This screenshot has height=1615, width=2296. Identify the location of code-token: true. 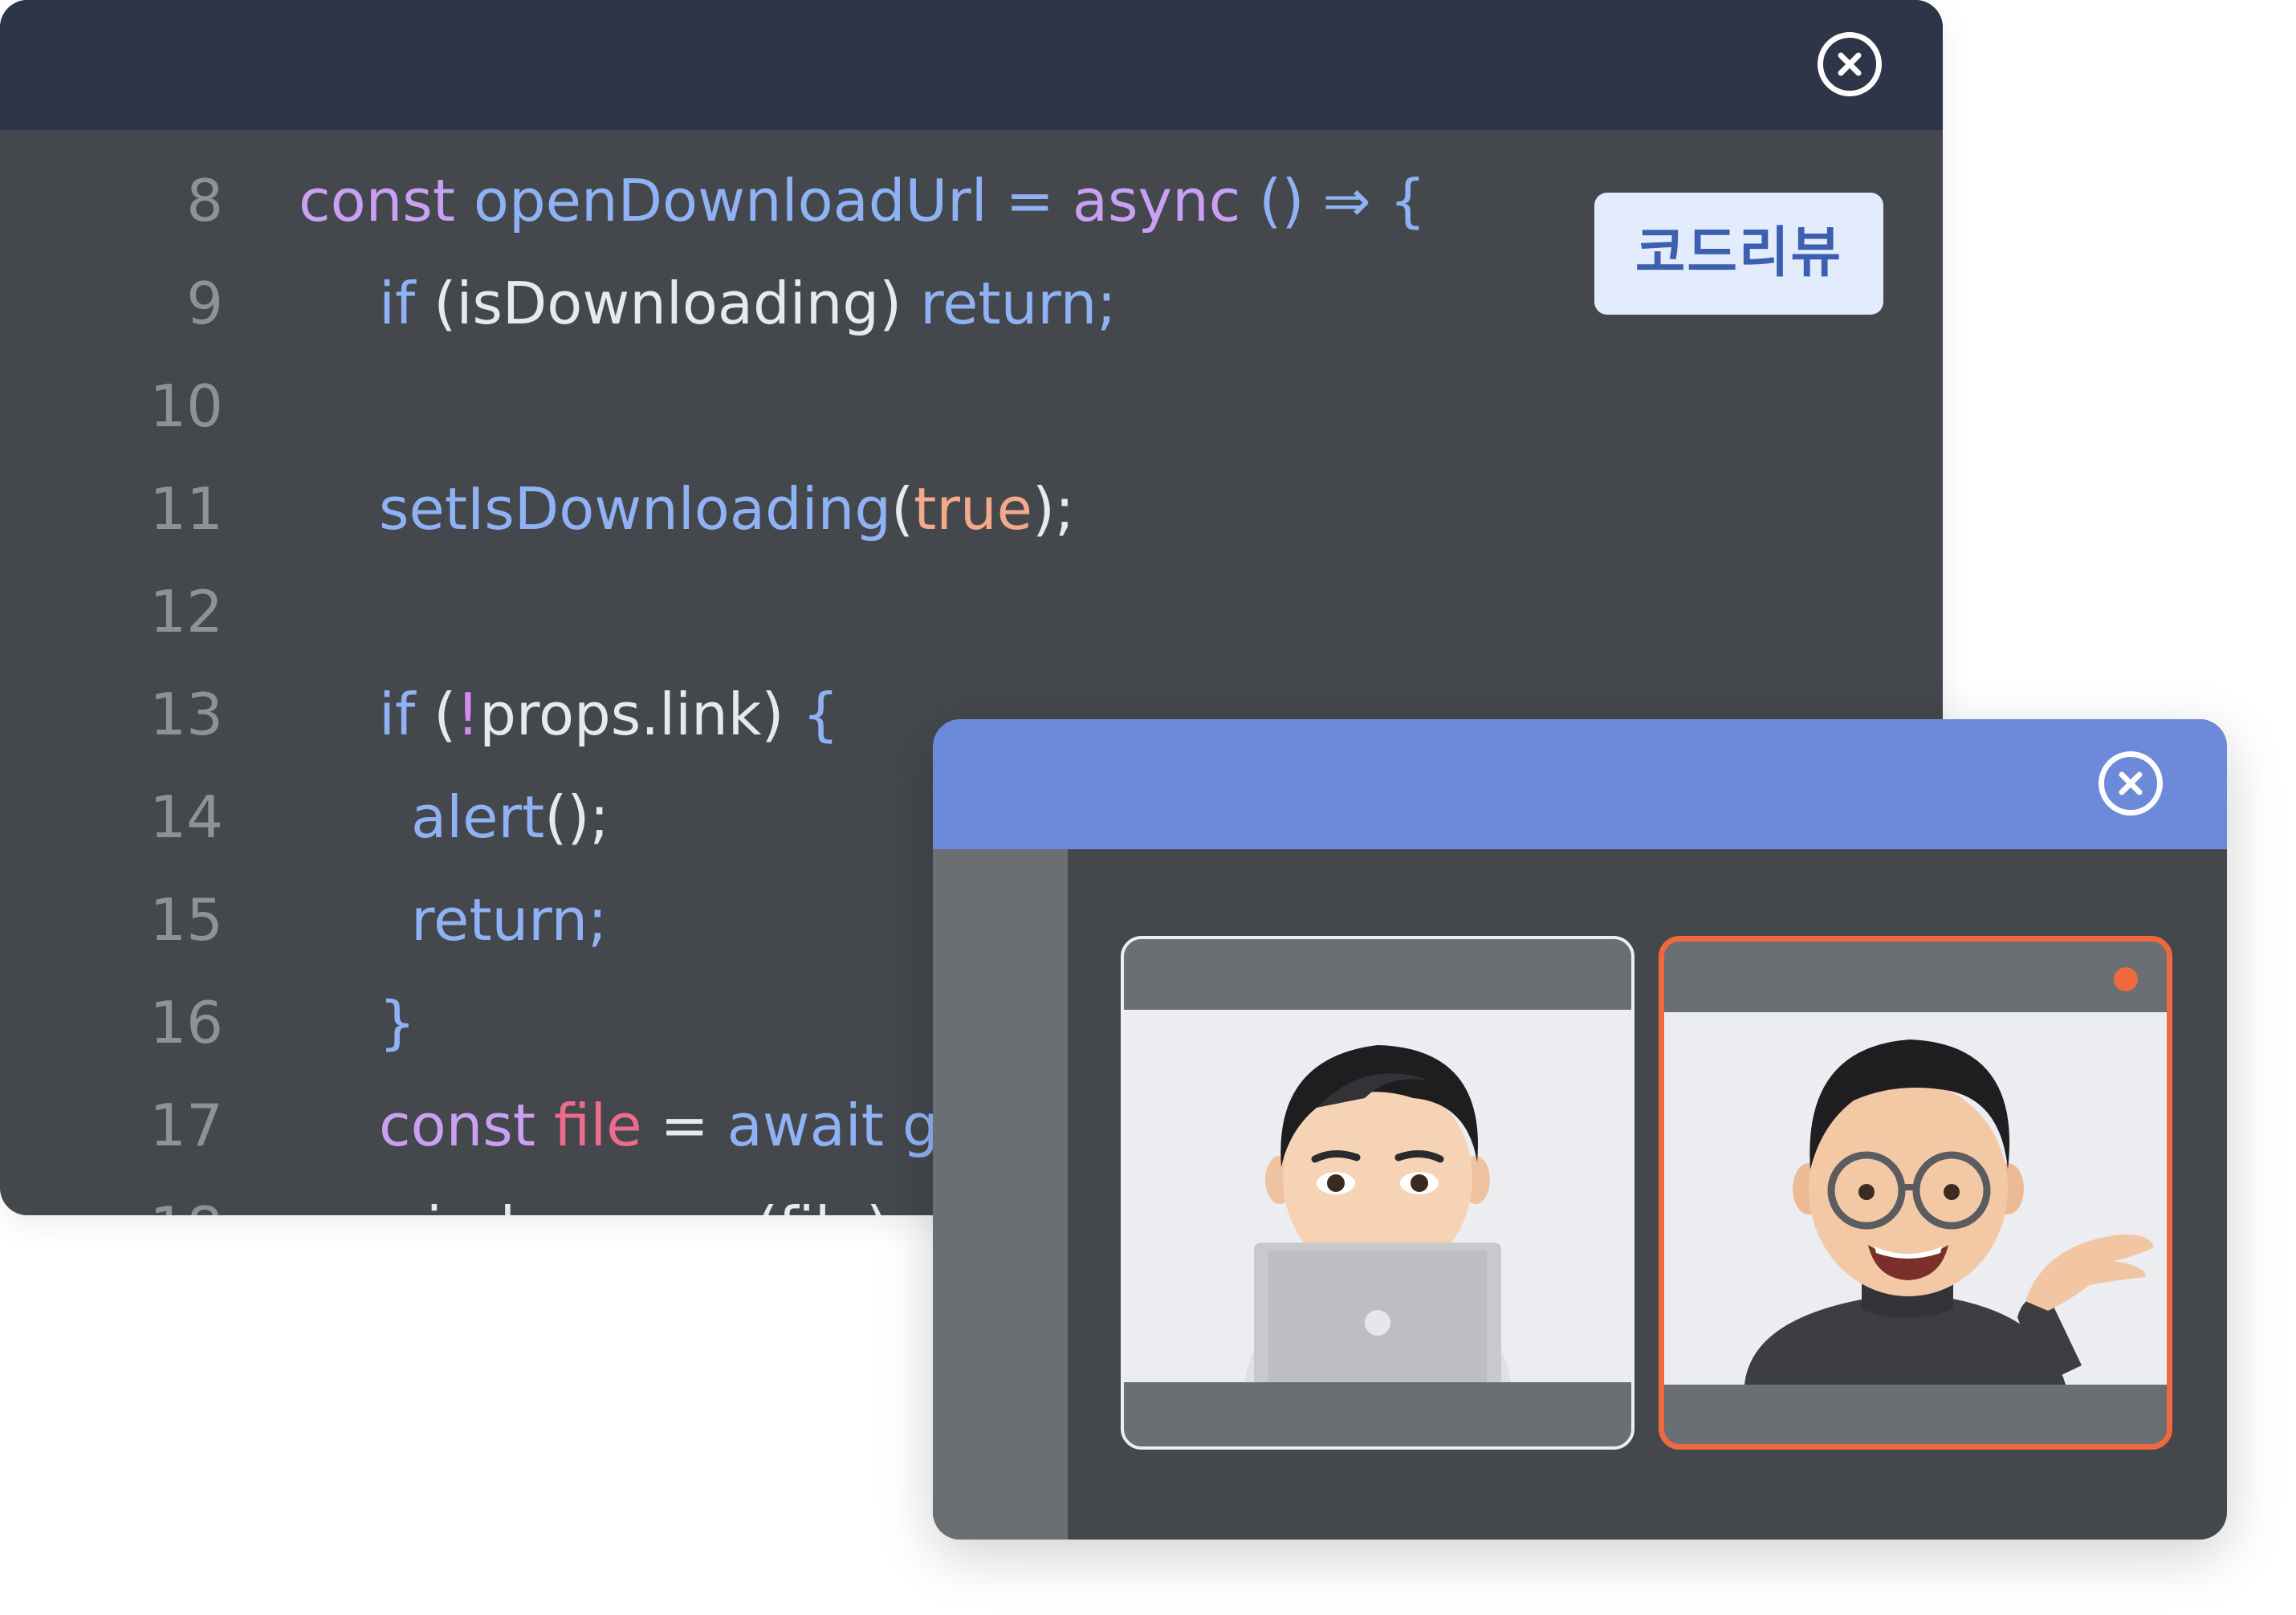
(973, 509).